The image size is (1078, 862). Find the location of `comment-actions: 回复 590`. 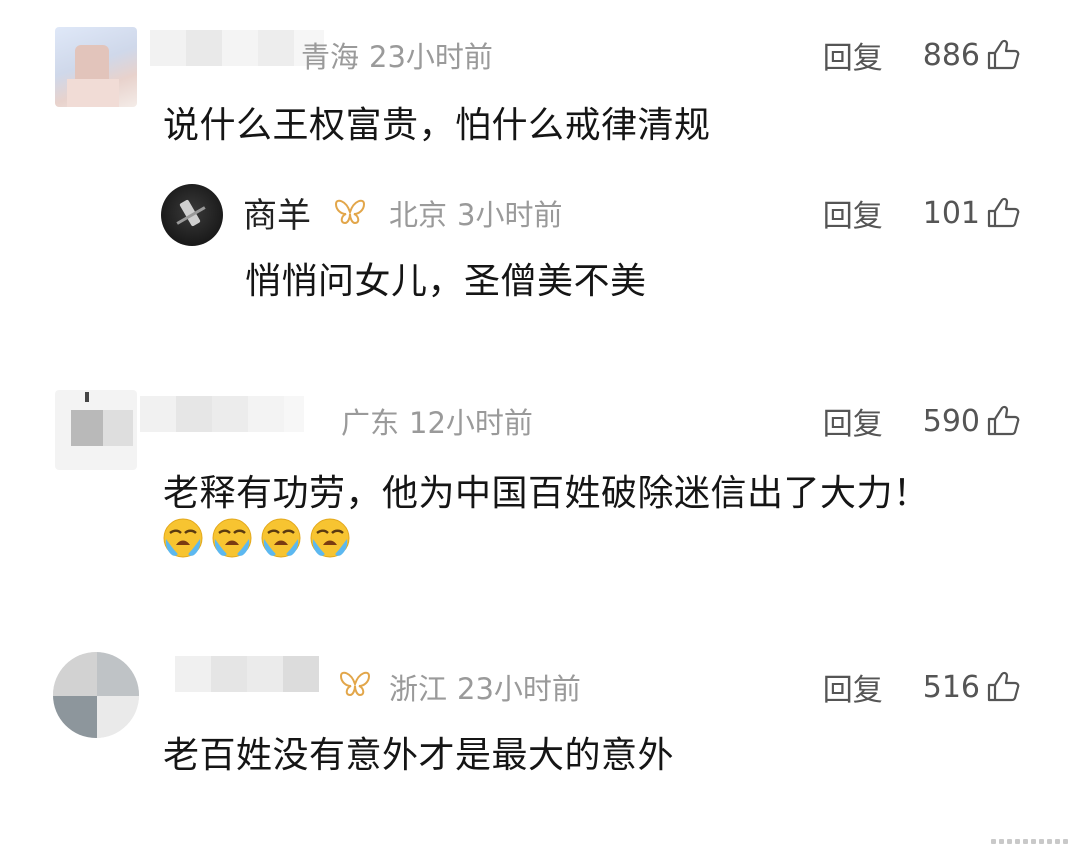

comment-actions: 回复 590 is located at coordinates (921, 421).